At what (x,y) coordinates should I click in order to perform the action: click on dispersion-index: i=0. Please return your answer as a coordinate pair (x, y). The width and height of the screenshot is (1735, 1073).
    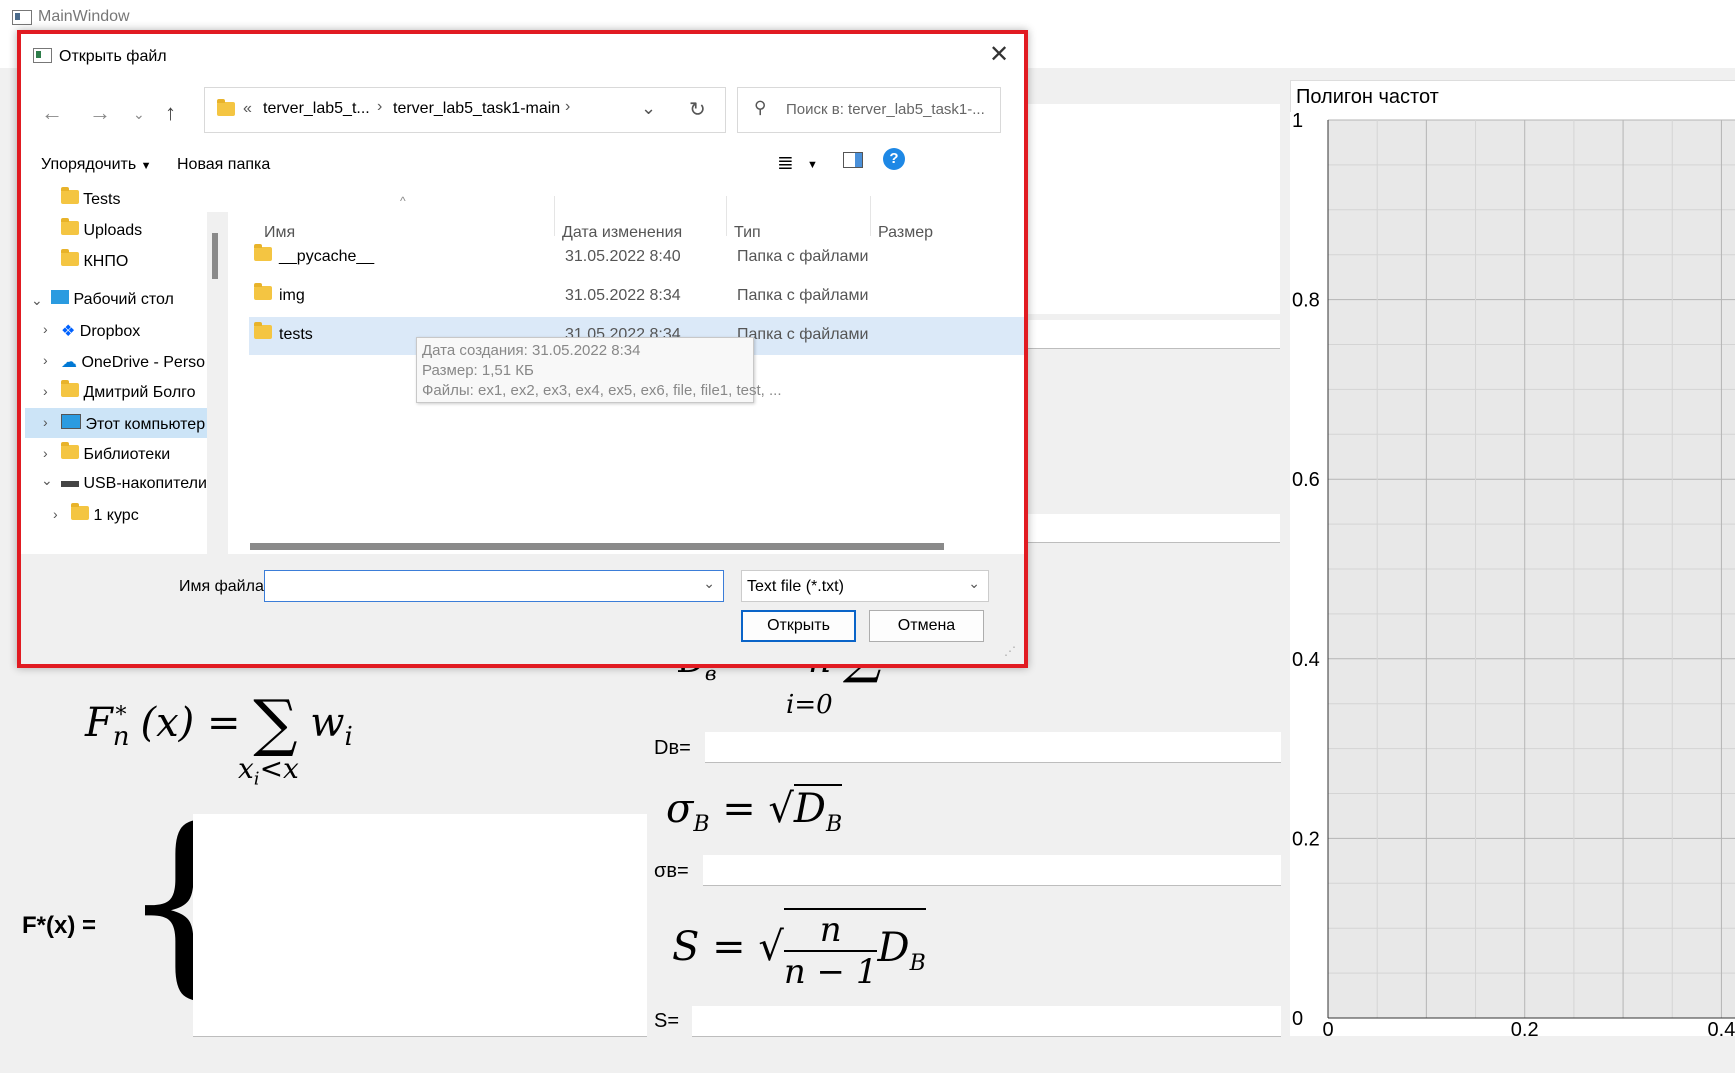
    Looking at the image, I should click on (809, 705).